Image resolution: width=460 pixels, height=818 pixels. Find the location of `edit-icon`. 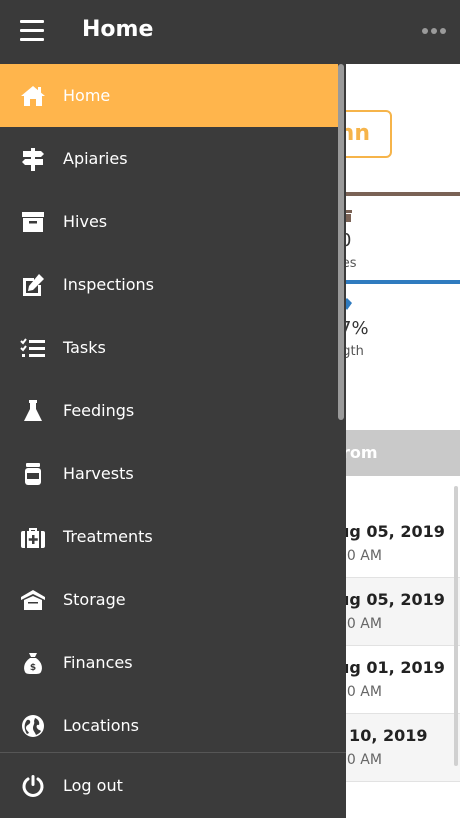

edit-icon is located at coordinates (33, 285).